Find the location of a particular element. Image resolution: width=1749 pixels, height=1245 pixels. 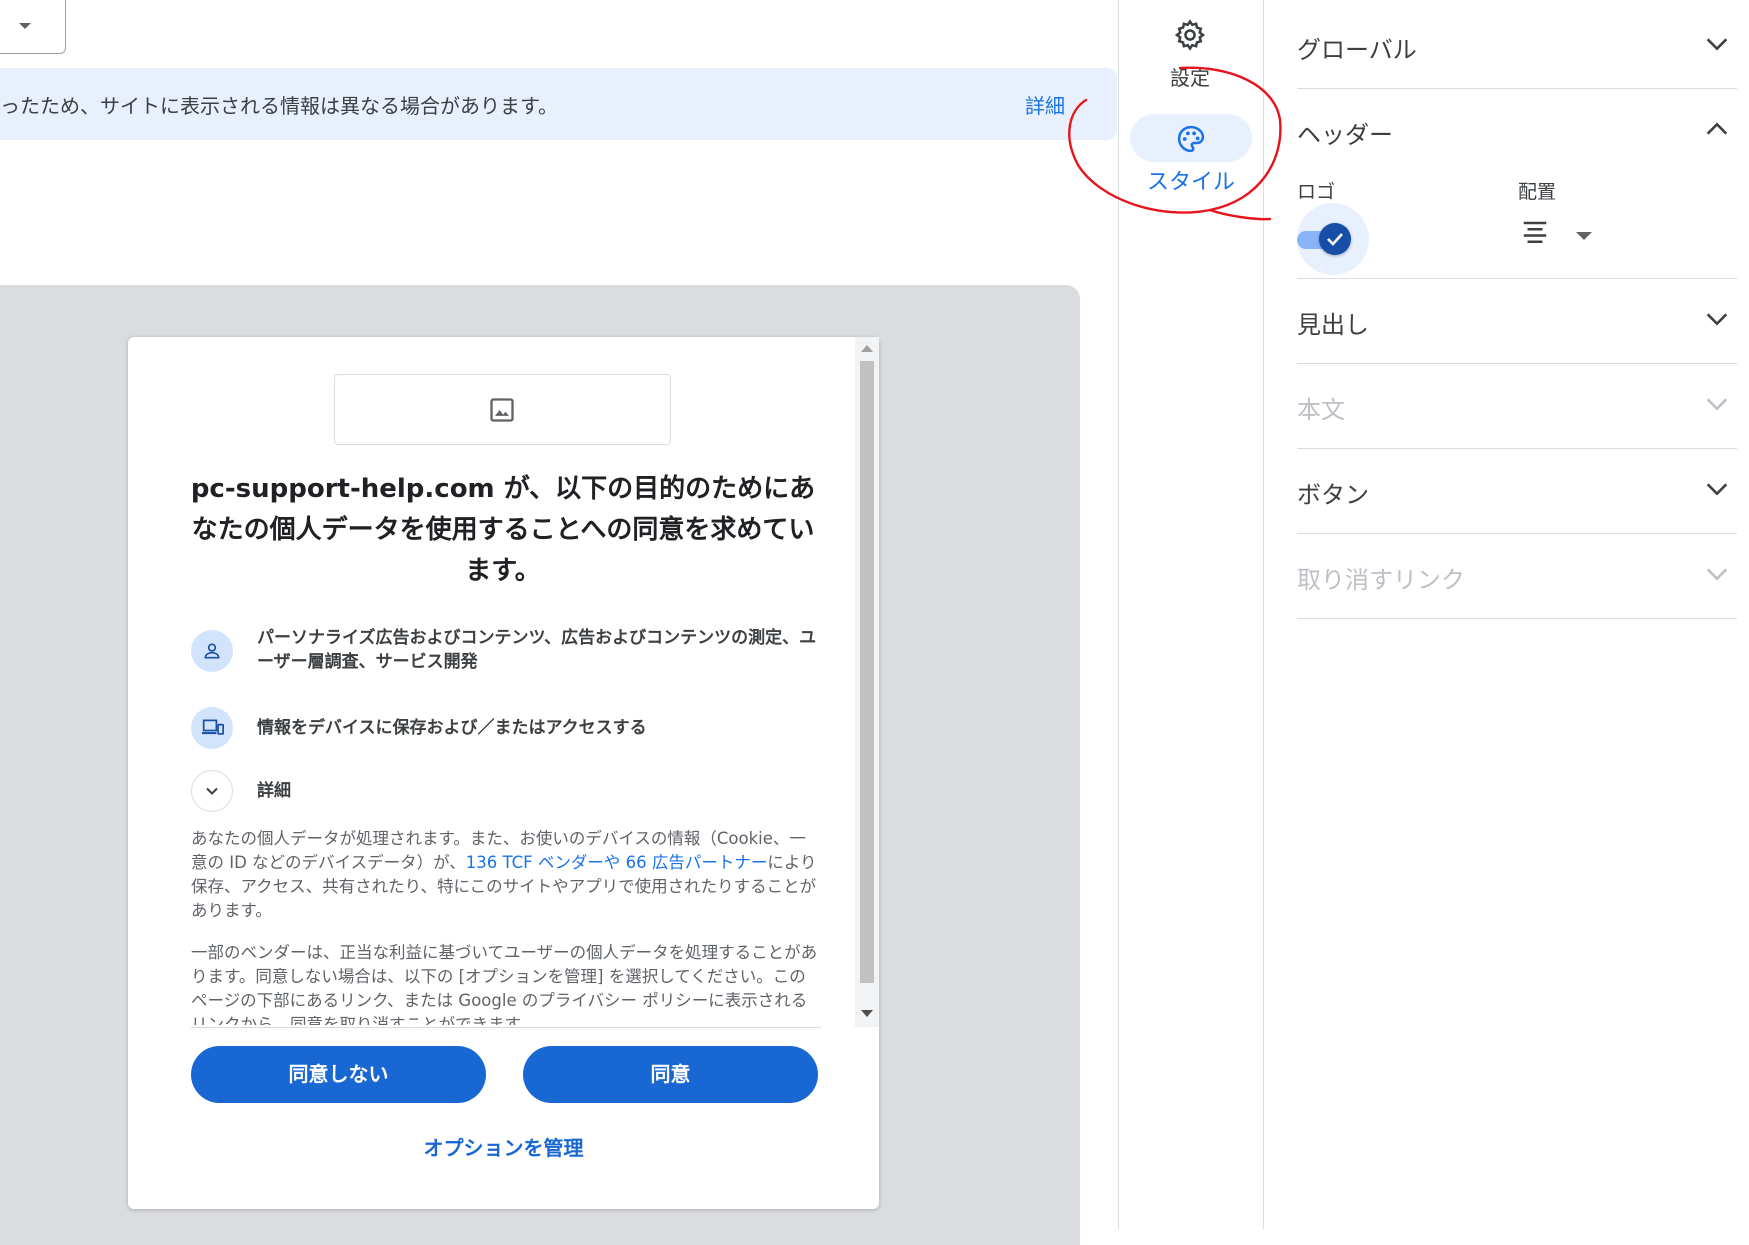

section-button: ボタン is located at coordinates (1517, 491).